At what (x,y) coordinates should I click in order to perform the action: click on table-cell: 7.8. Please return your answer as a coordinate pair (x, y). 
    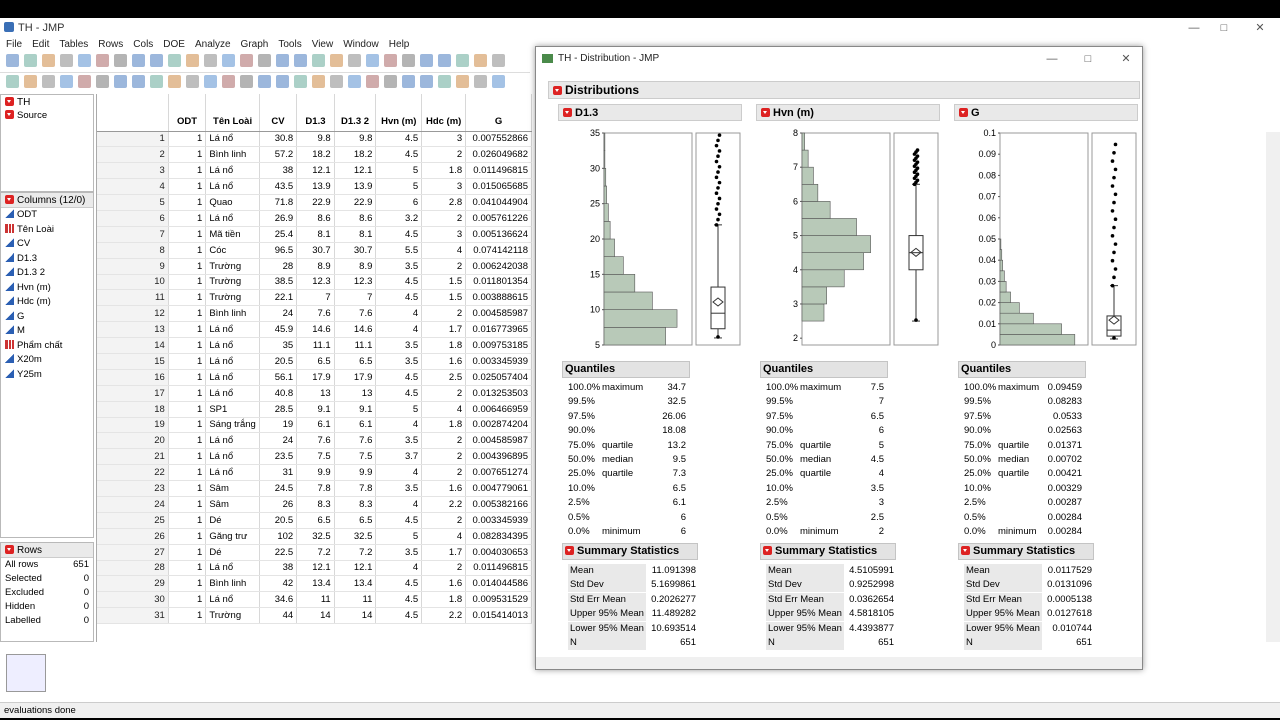
    Looking at the image, I should click on (315, 488).